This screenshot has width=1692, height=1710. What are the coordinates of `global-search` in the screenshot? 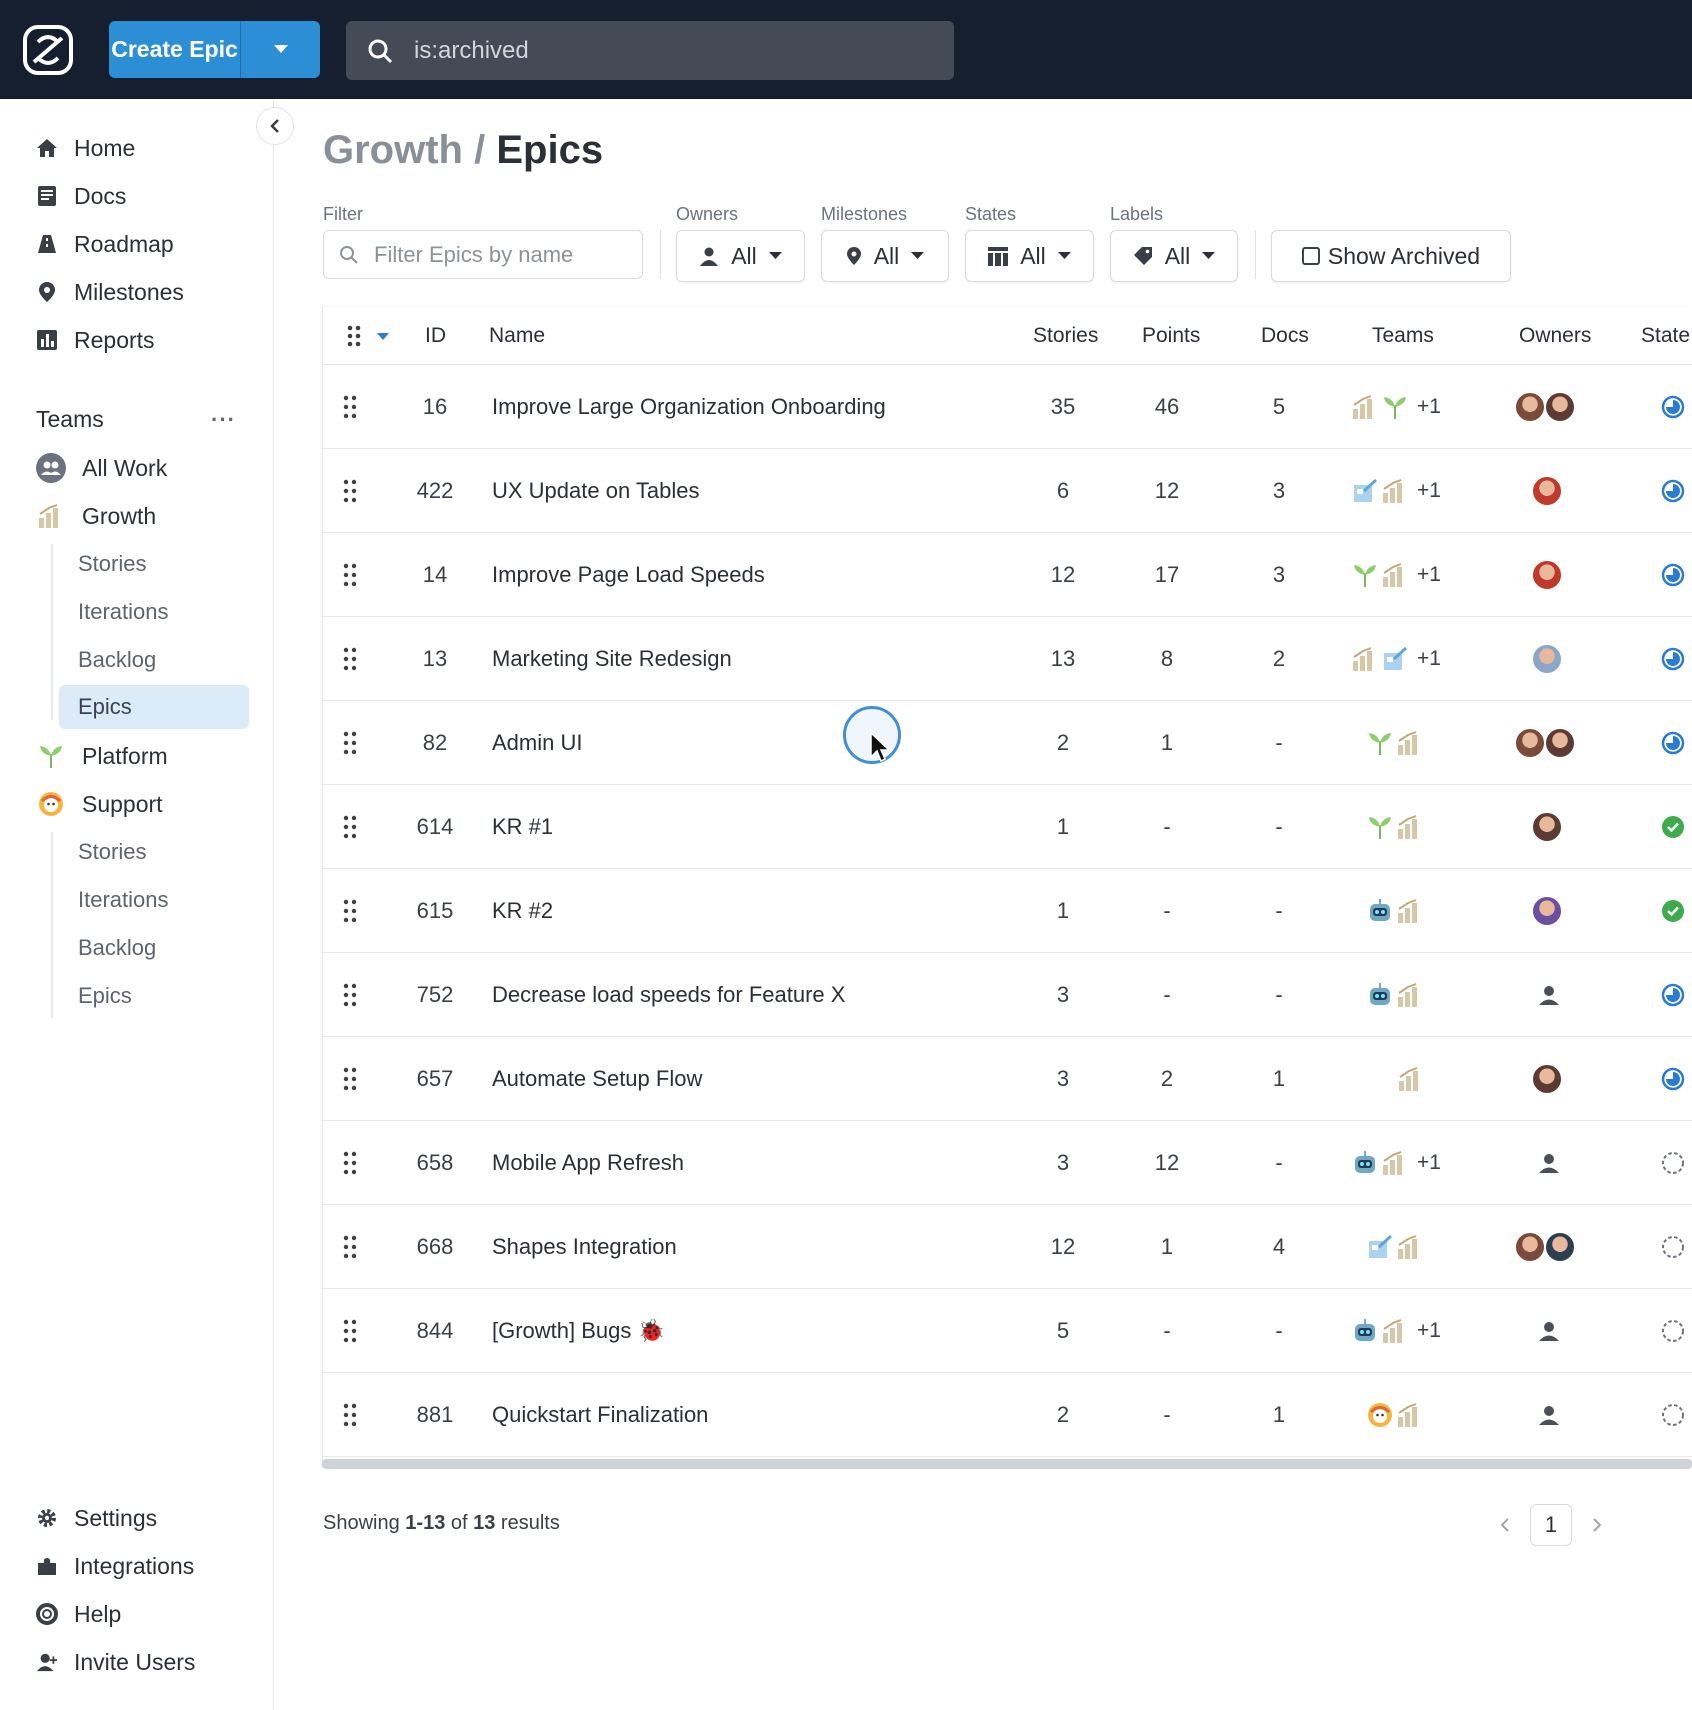 It's located at (650, 50).